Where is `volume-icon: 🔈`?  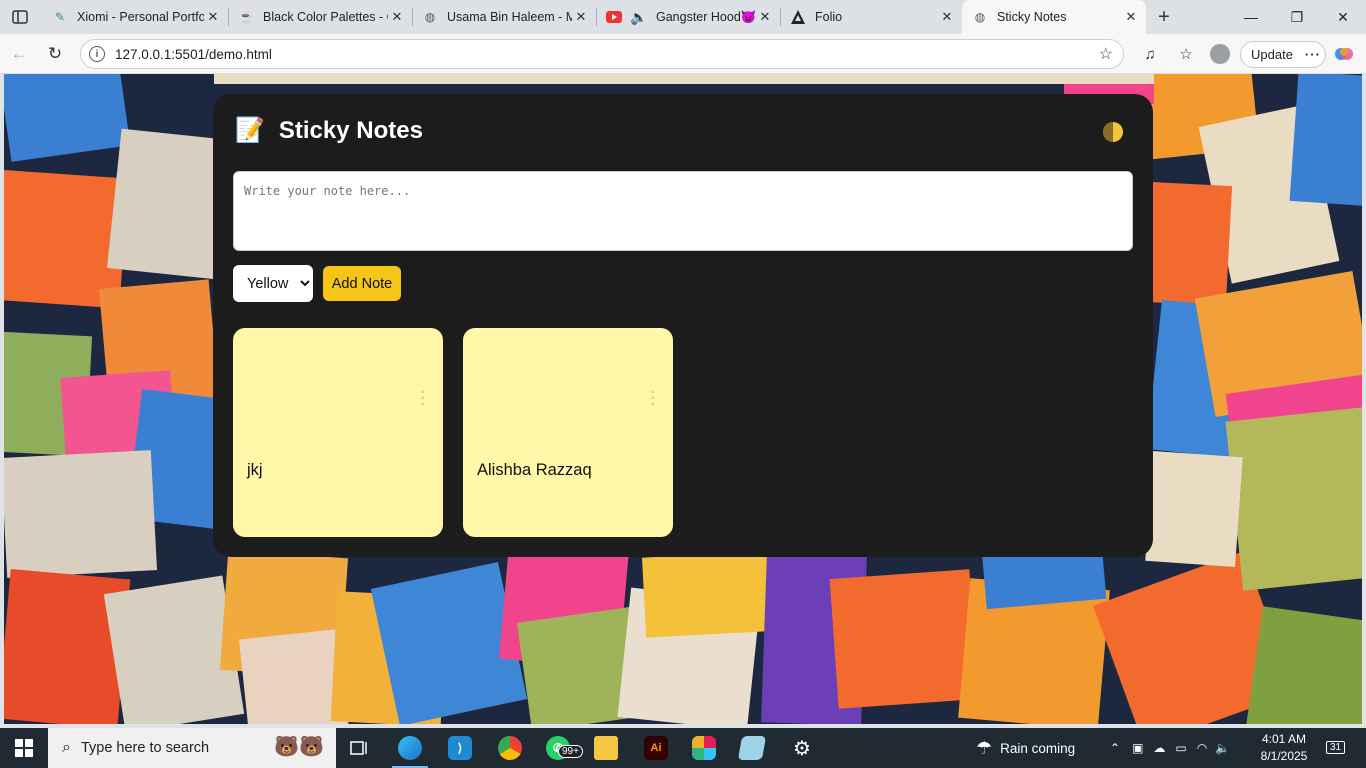 volume-icon: 🔈 is located at coordinates (1222, 748).